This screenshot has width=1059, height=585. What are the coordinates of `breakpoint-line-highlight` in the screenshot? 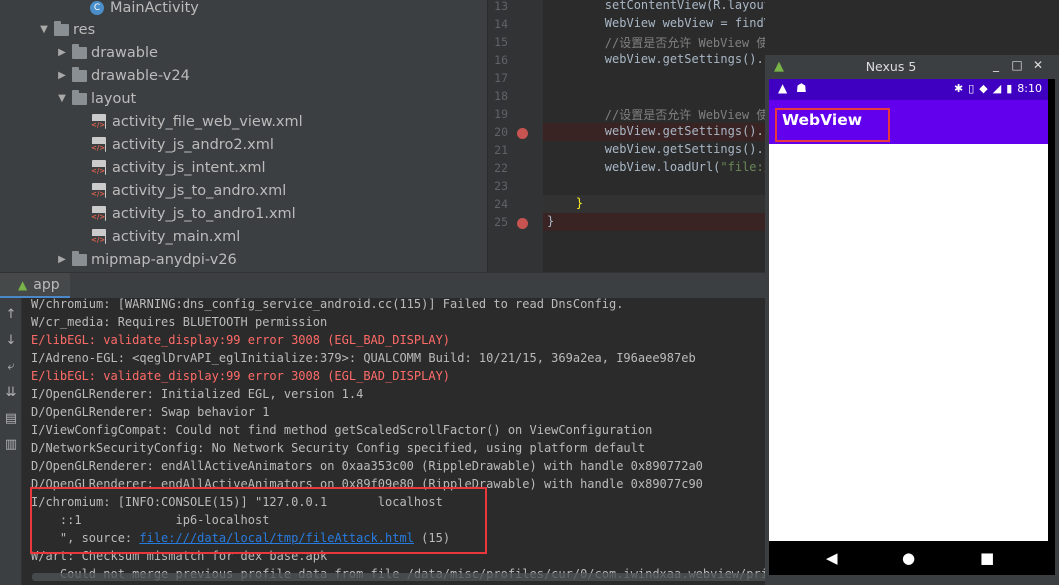 It's located at (654, 222).